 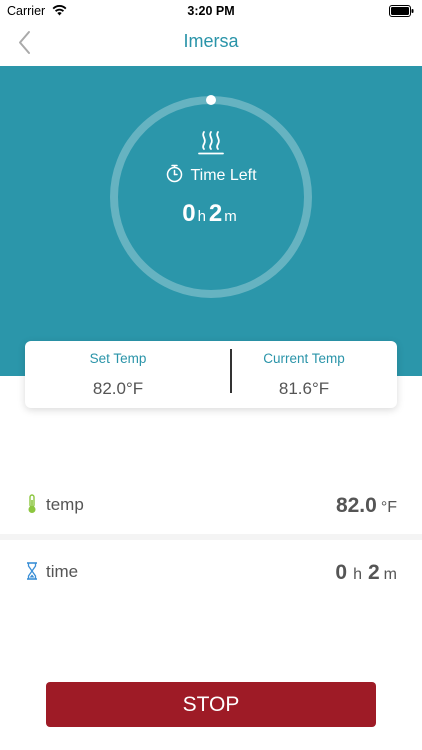 What do you see at coordinates (118, 358) in the screenshot?
I see `set-temp-label: Set Temp` at bounding box center [118, 358].